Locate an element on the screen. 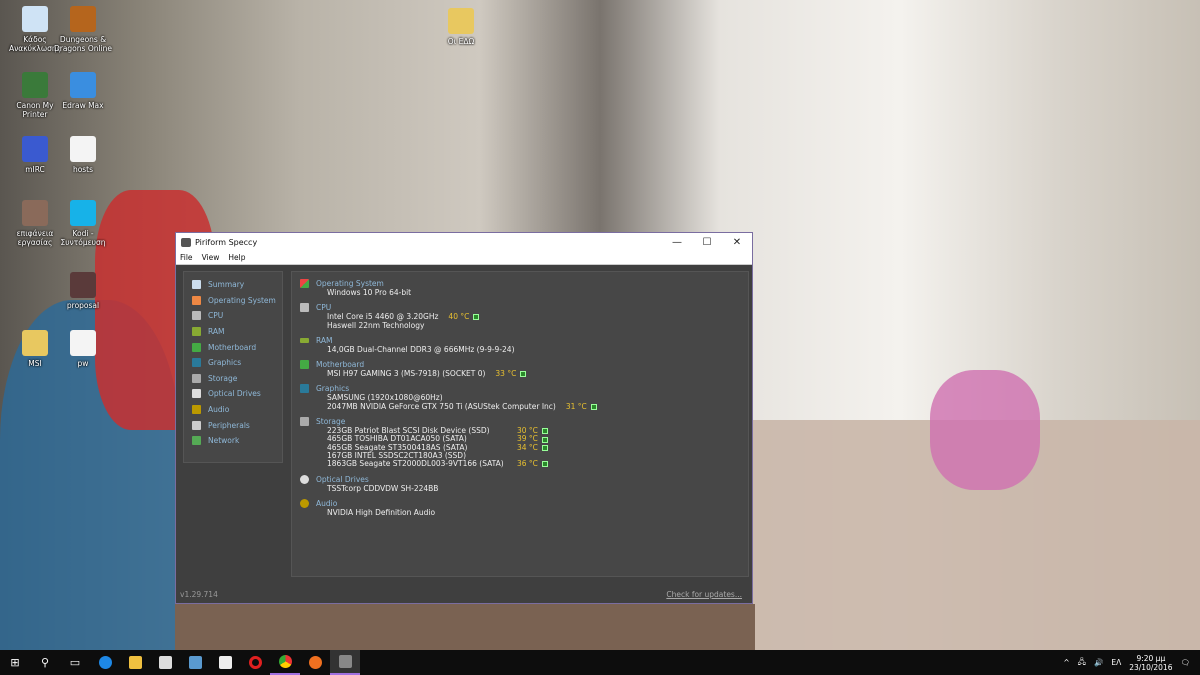 Image resolution: width=1200 pixels, height=675 pixels. firefox-taskbar-icon is located at coordinates (315, 662).